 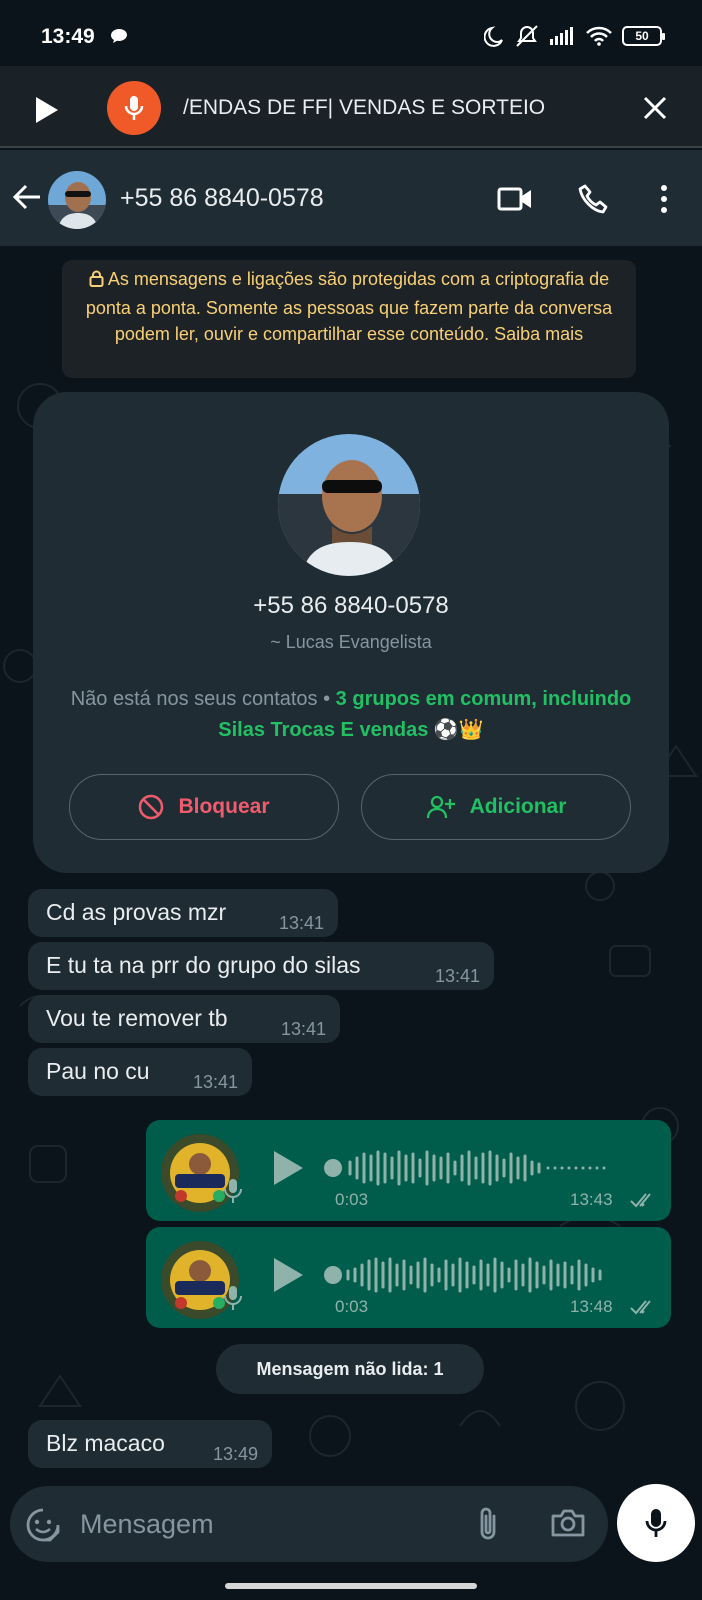 I want to click on message-time: 13:43, so click(x=591, y=1199).